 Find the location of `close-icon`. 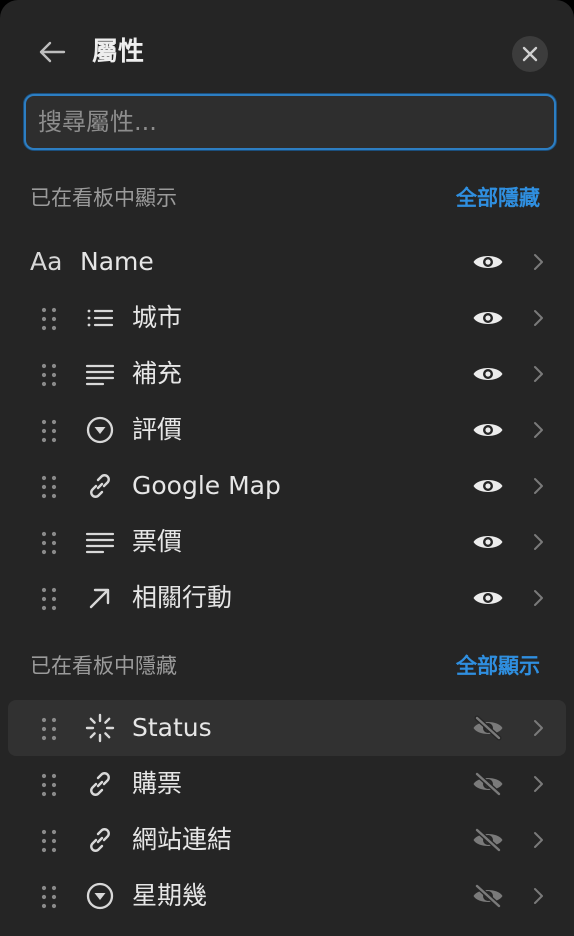

close-icon is located at coordinates (530, 54).